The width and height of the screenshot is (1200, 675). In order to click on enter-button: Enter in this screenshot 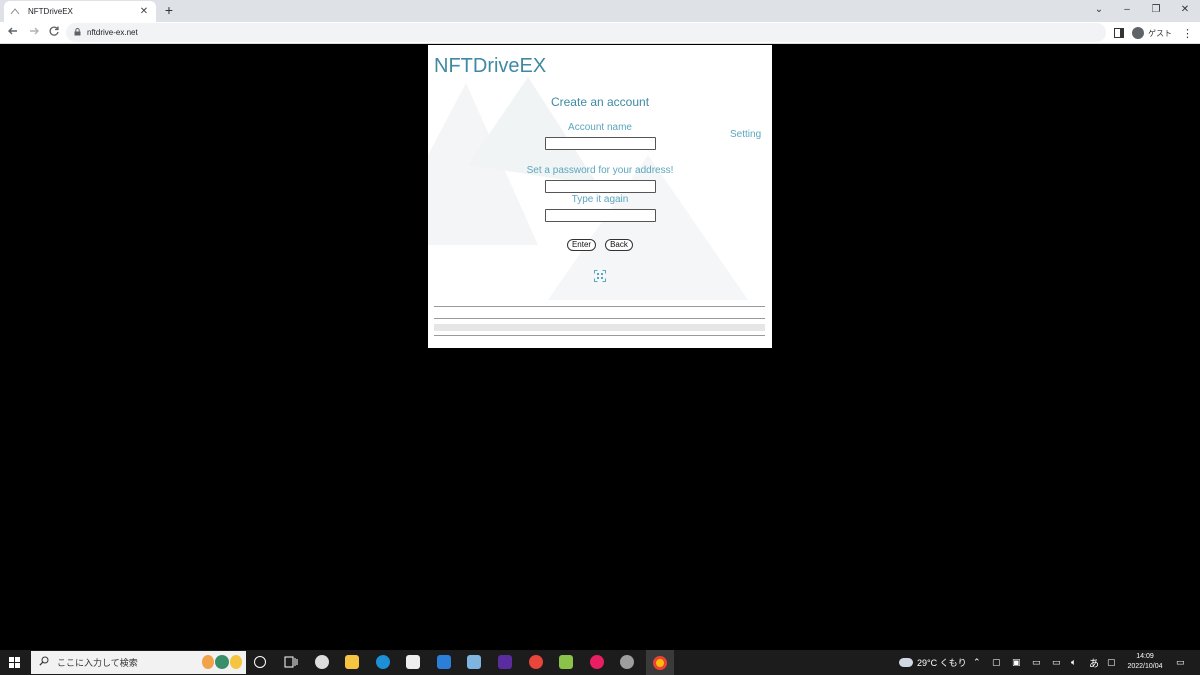, I will do `click(581, 245)`.